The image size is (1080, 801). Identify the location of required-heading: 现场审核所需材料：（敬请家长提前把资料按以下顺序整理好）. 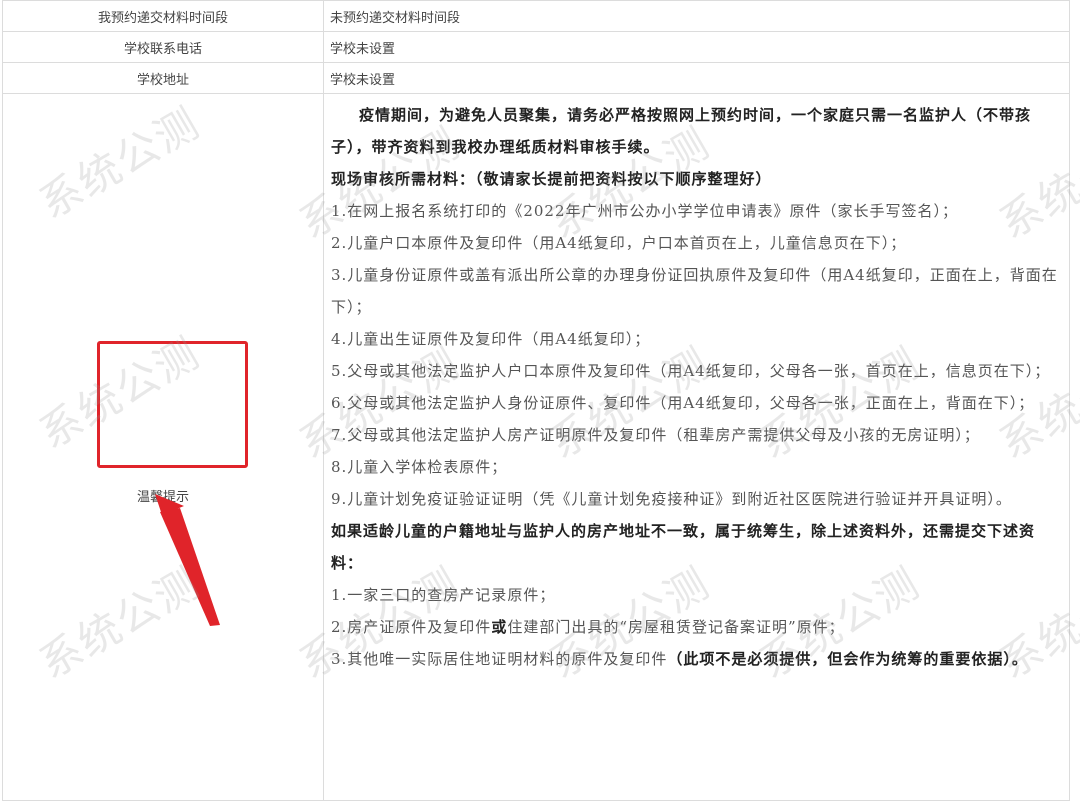
(551, 179).